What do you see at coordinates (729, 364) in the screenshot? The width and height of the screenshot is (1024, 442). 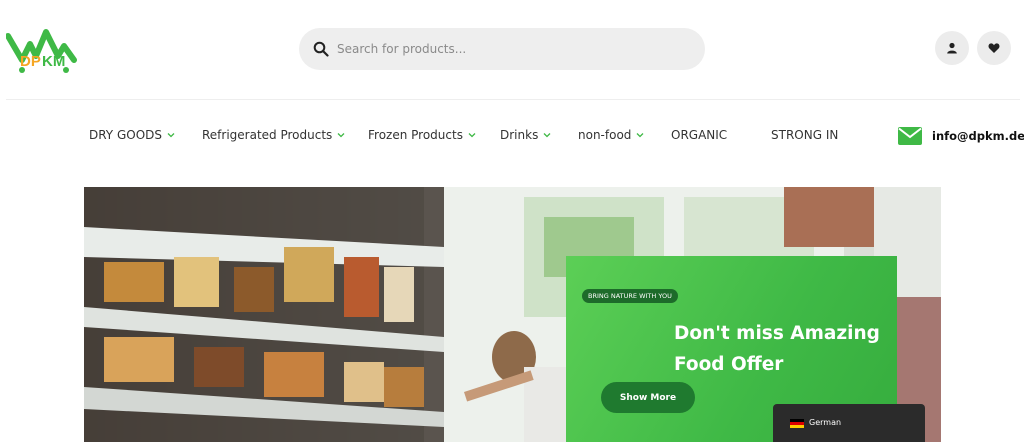 I see `headline-line-2: Food Offer` at bounding box center [729, 364].